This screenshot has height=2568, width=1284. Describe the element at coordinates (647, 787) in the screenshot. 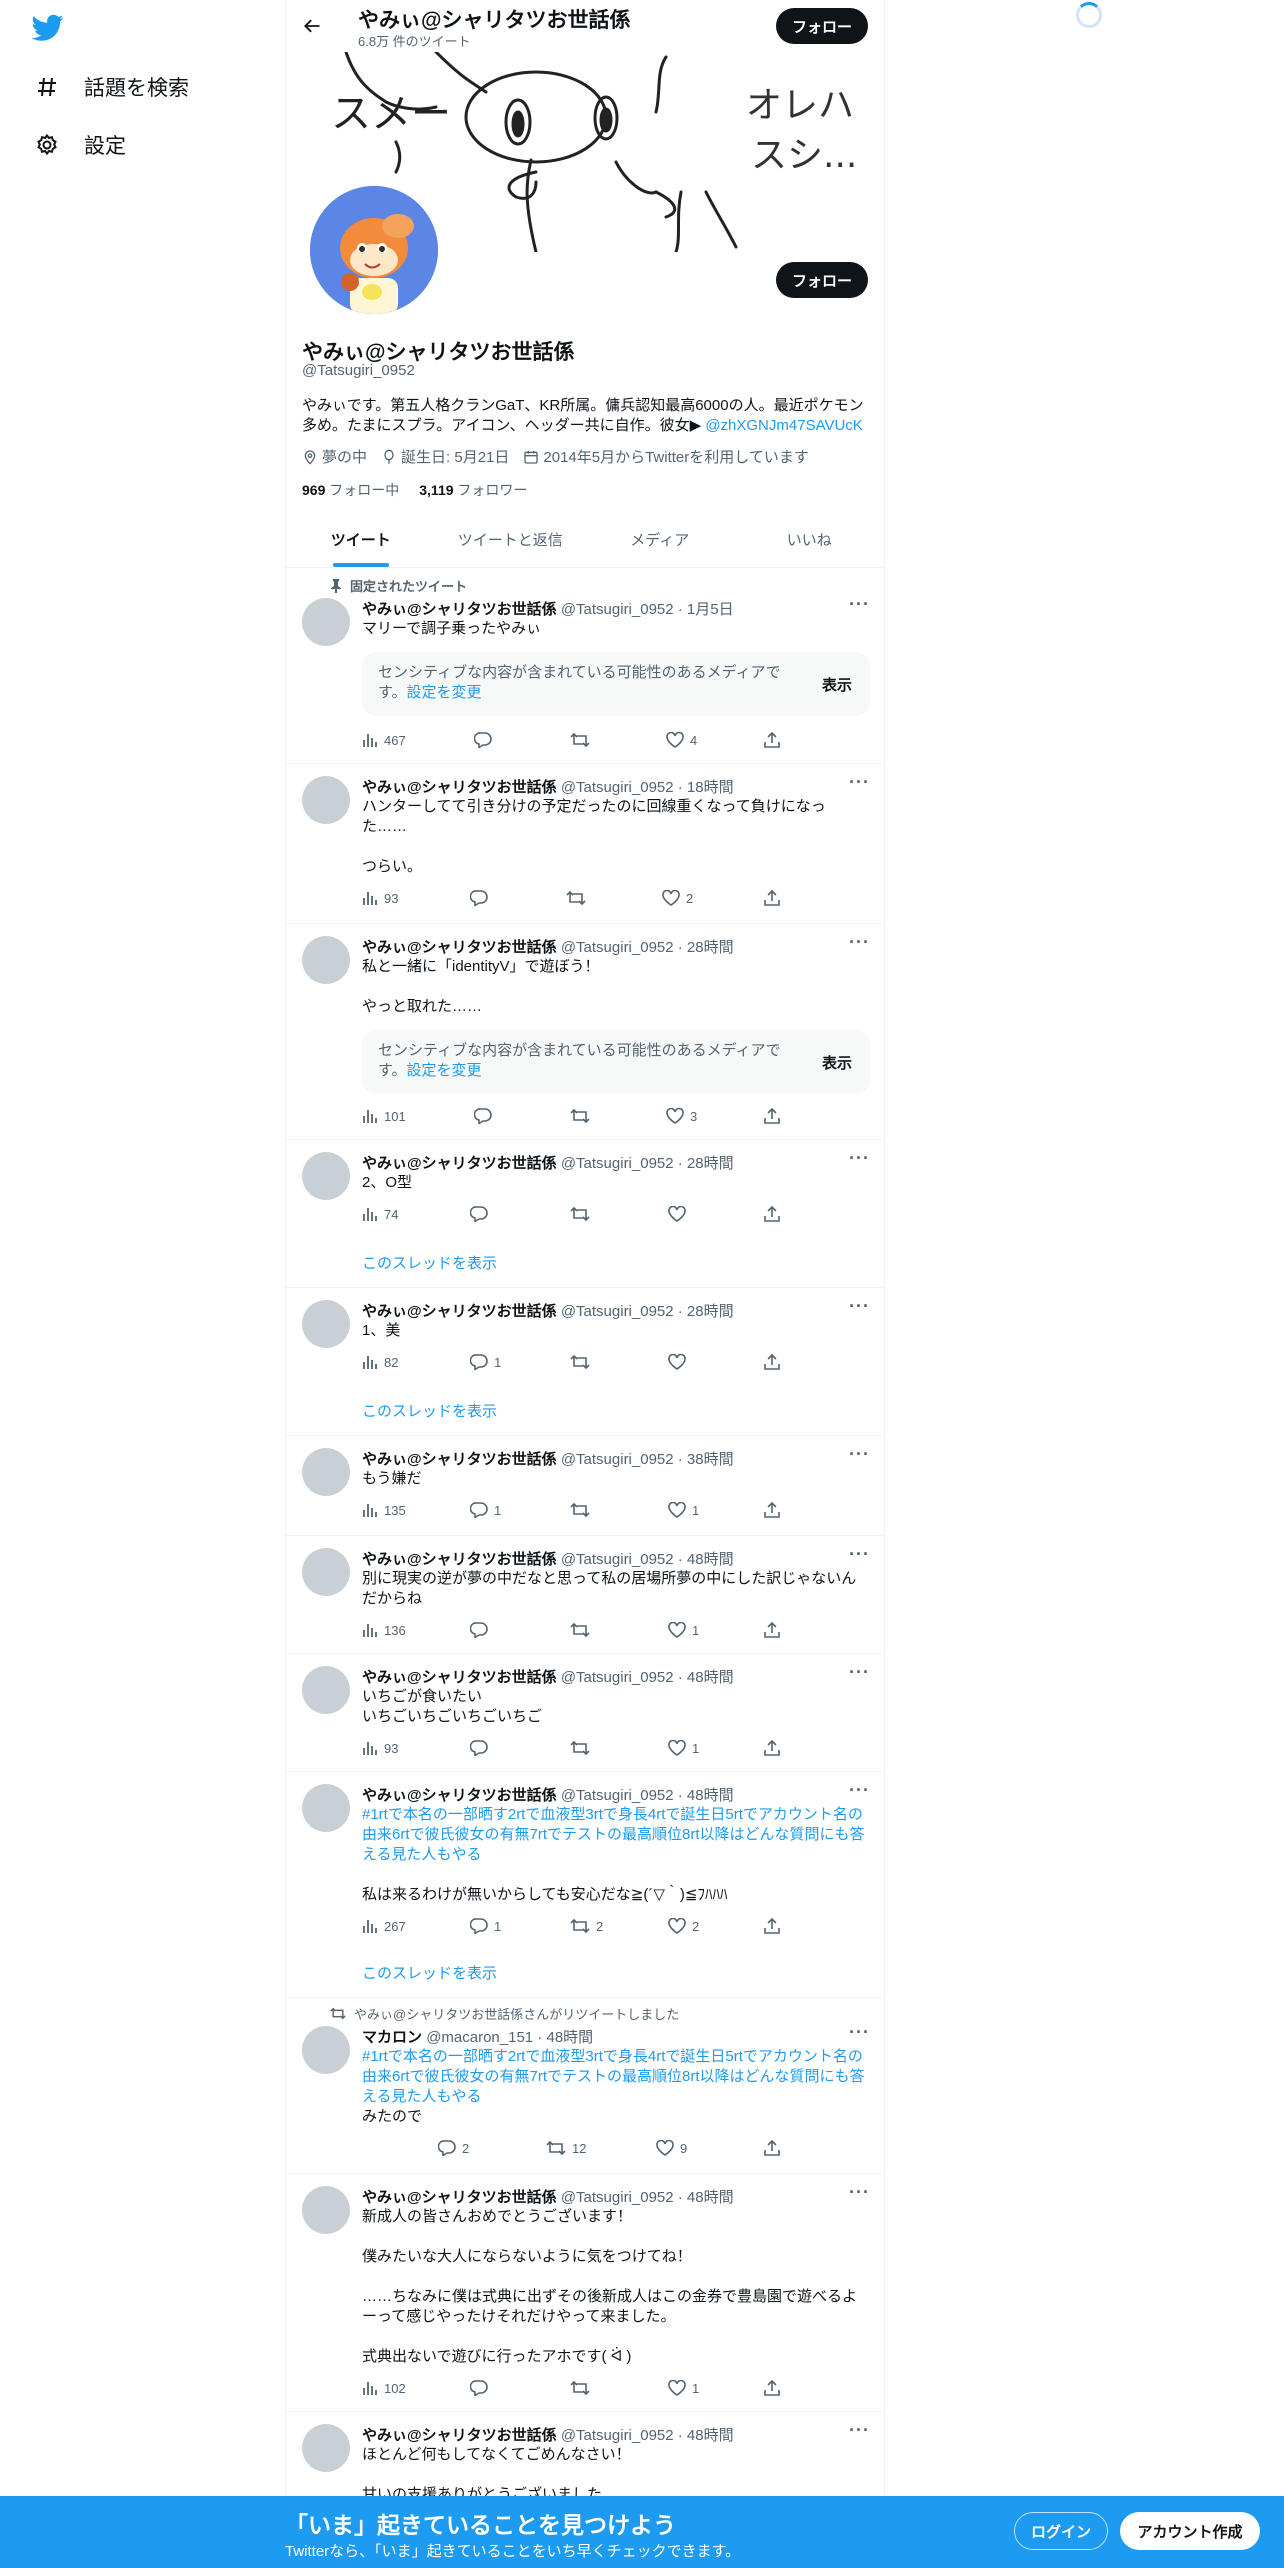

I see `tweet-handle-time: @Tatsugiri_0952 · 18時間` at that location.